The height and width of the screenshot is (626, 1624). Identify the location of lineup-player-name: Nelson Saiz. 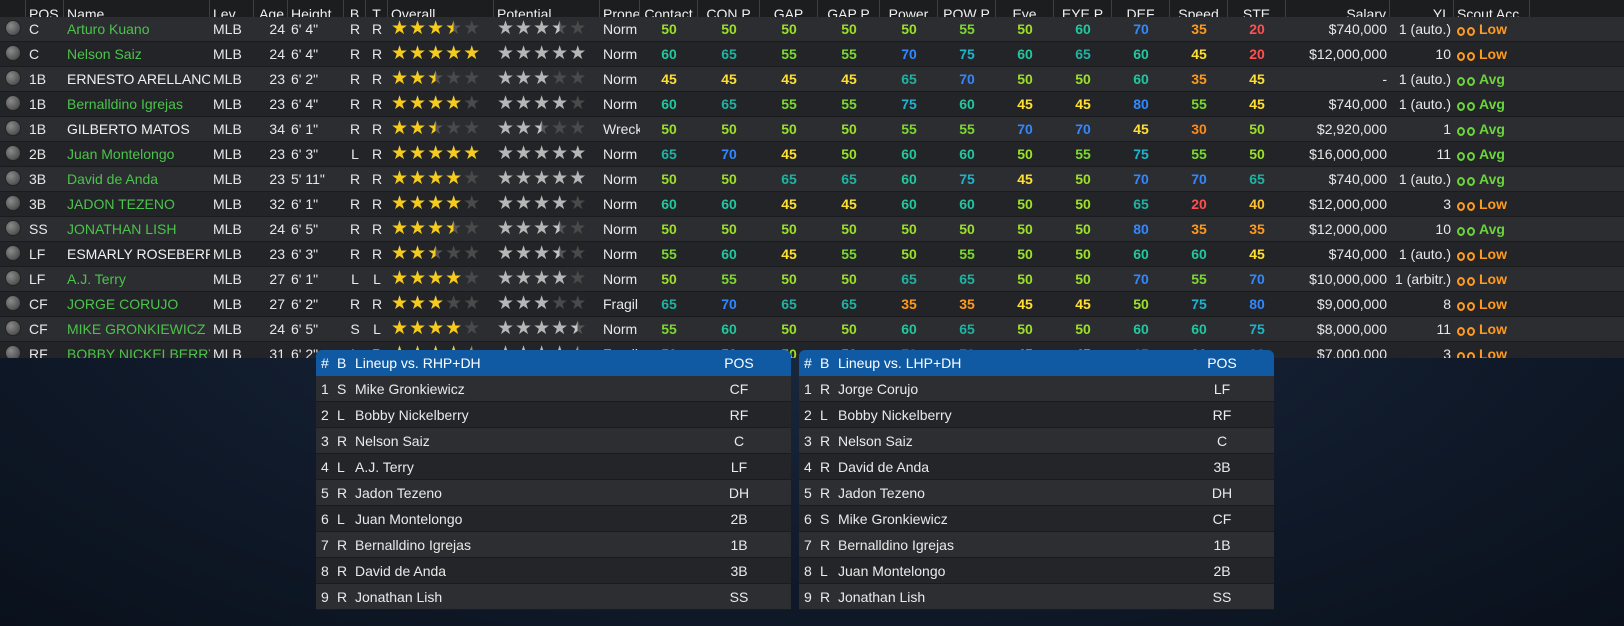
(1010, 441).